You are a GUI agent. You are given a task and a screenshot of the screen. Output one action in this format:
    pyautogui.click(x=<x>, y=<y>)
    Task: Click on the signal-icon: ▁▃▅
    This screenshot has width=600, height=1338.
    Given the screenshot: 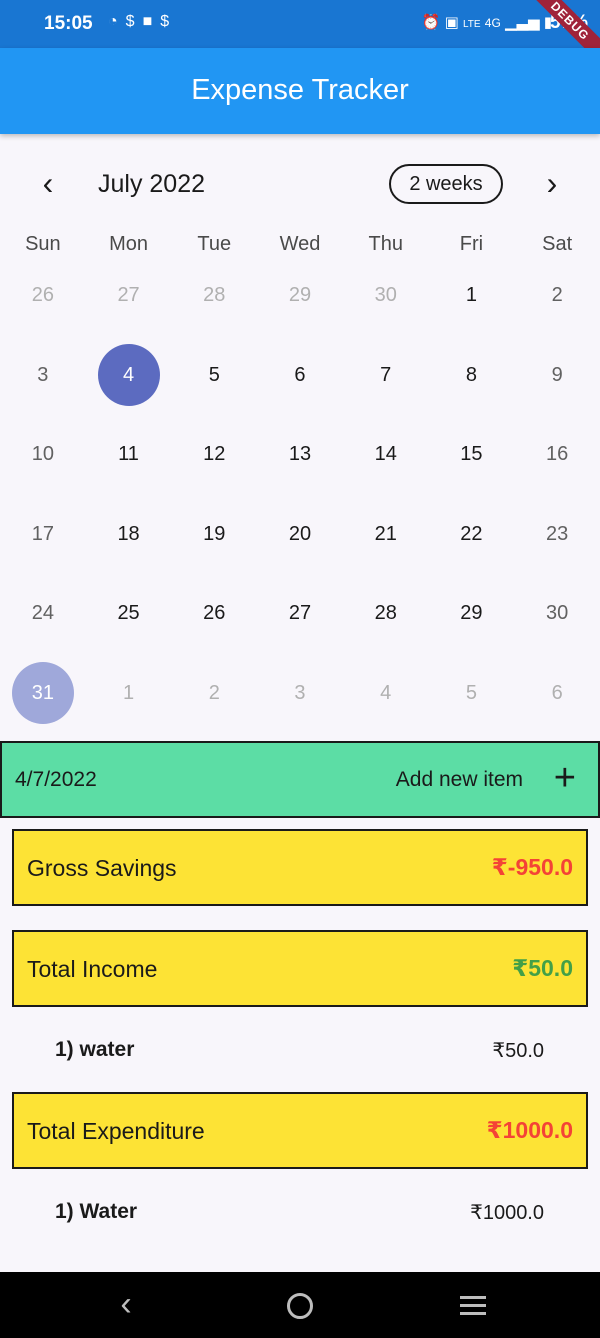 What is the action you would take?
    pyautogui.click(x=522, y=22)
    